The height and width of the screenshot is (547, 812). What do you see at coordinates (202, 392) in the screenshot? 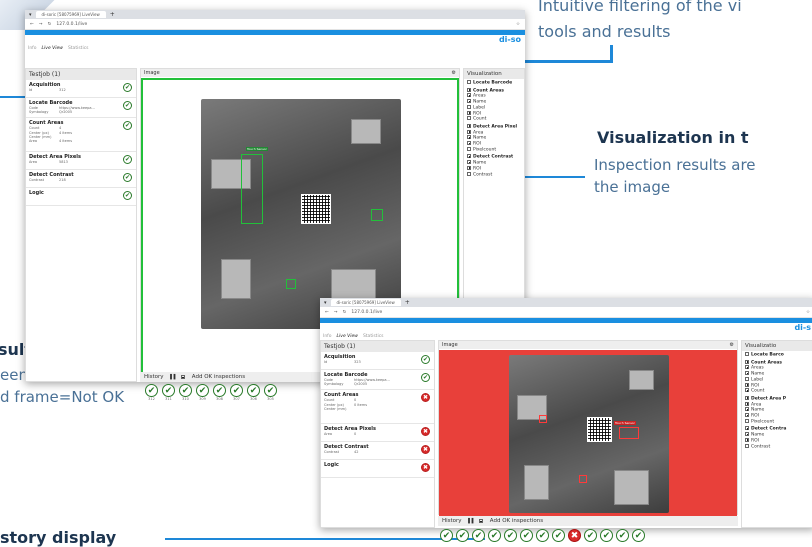
I see `history-item: ✔ 309` at bounding box center [202, 392].